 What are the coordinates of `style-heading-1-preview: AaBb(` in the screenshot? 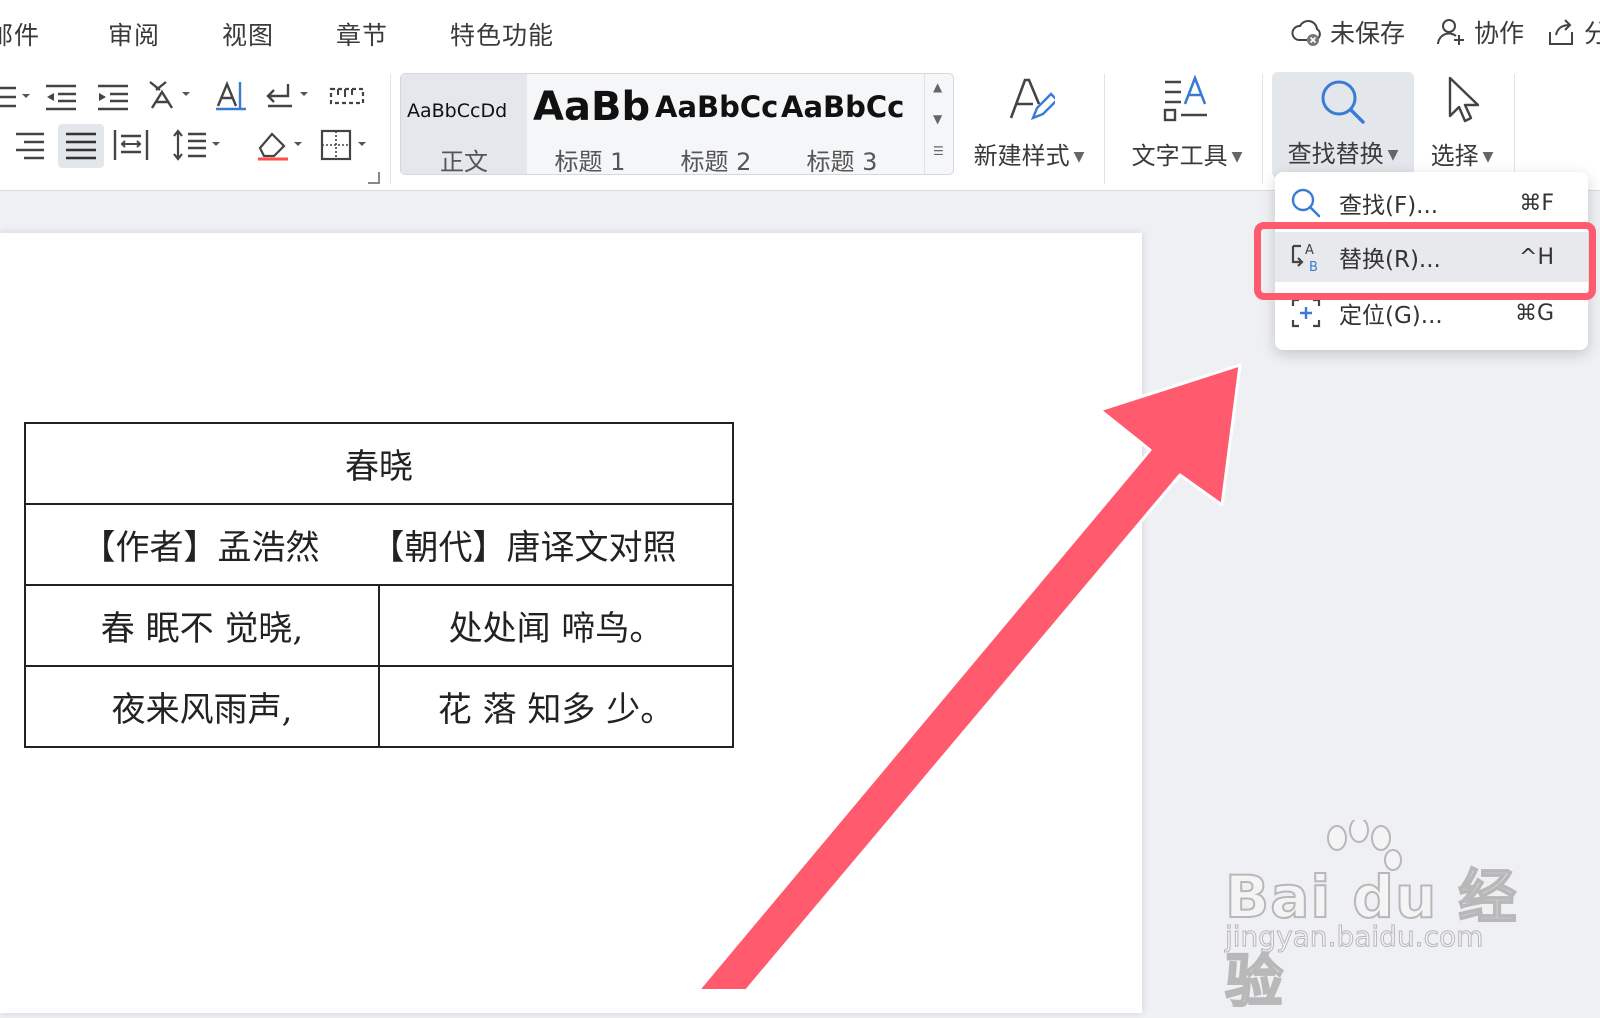 It's located at (593, 107).